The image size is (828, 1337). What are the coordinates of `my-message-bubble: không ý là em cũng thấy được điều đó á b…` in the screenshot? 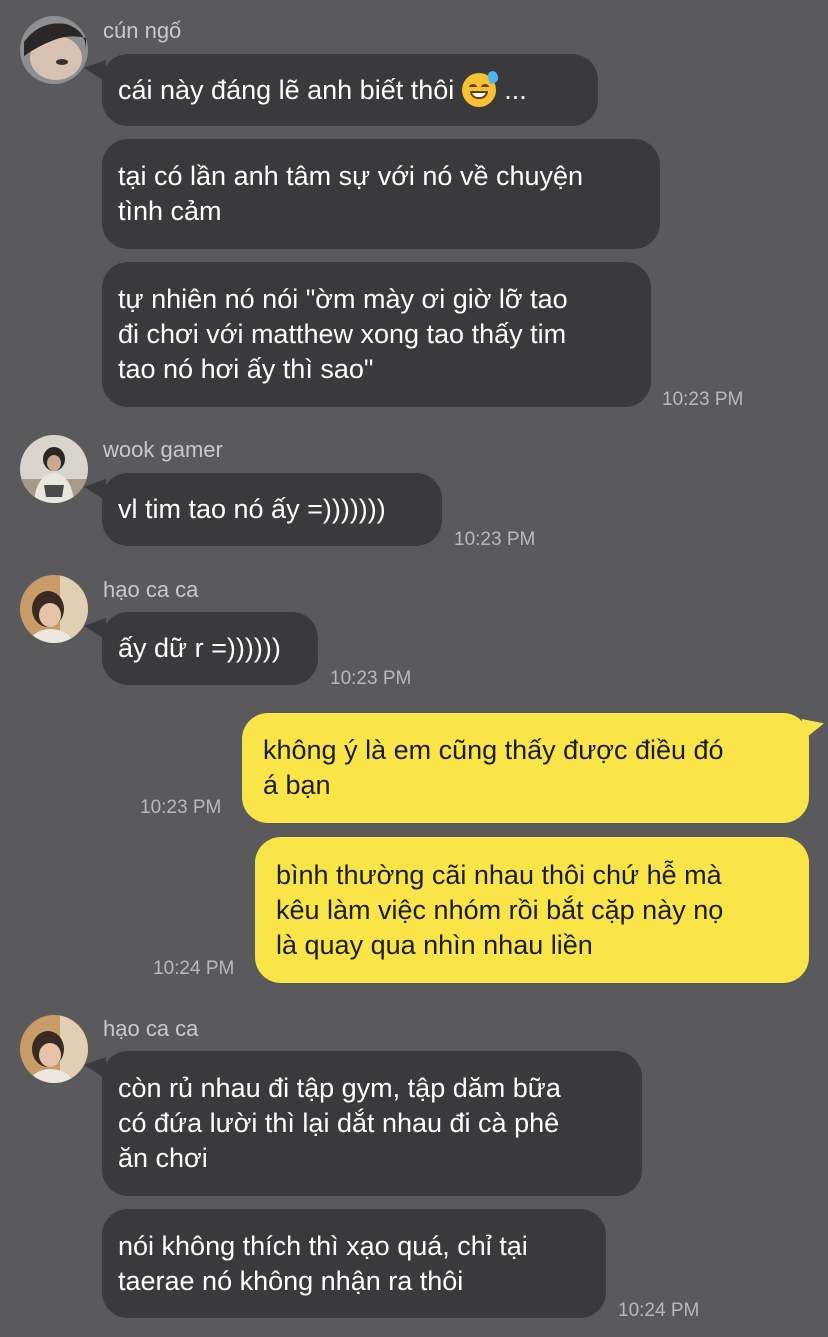 It's located at (525, 768).